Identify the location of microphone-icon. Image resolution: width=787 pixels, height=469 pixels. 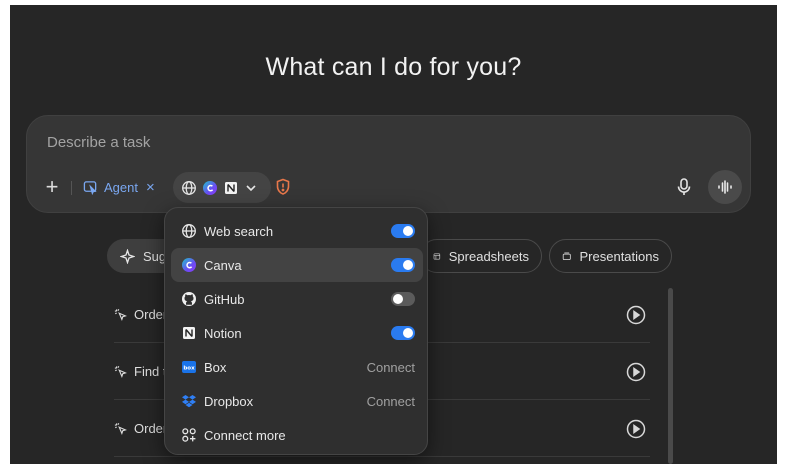
(684, 187).